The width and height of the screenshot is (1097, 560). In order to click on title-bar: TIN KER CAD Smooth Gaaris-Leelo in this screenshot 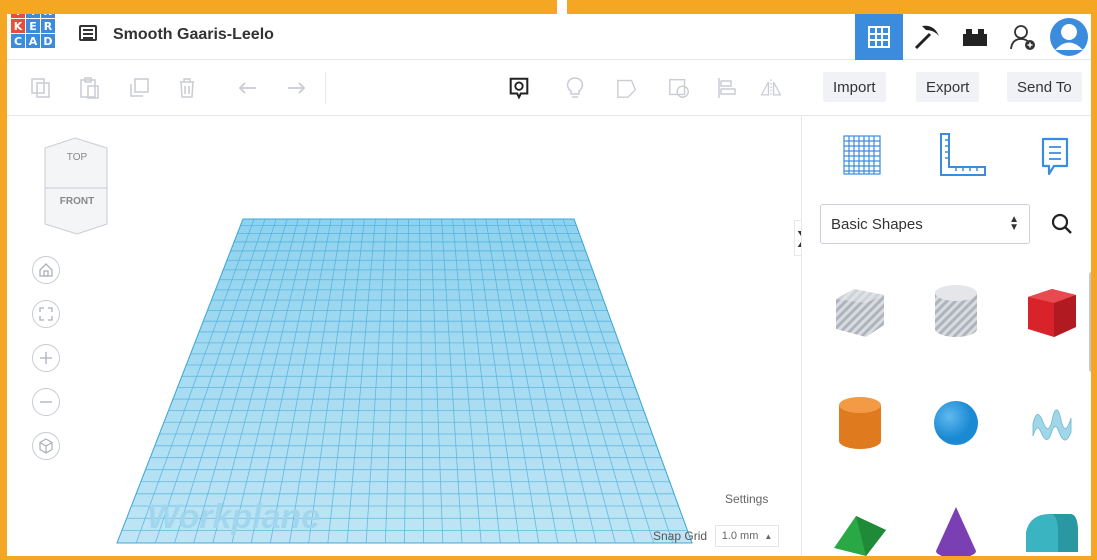, I will do `click(549, 37)`.